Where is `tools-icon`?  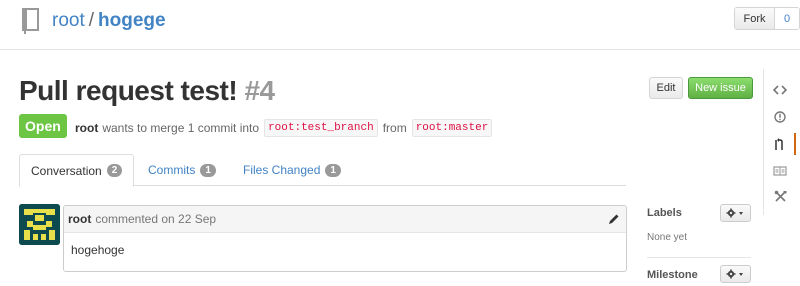
tools-icon is located at coordinates (780, 196).